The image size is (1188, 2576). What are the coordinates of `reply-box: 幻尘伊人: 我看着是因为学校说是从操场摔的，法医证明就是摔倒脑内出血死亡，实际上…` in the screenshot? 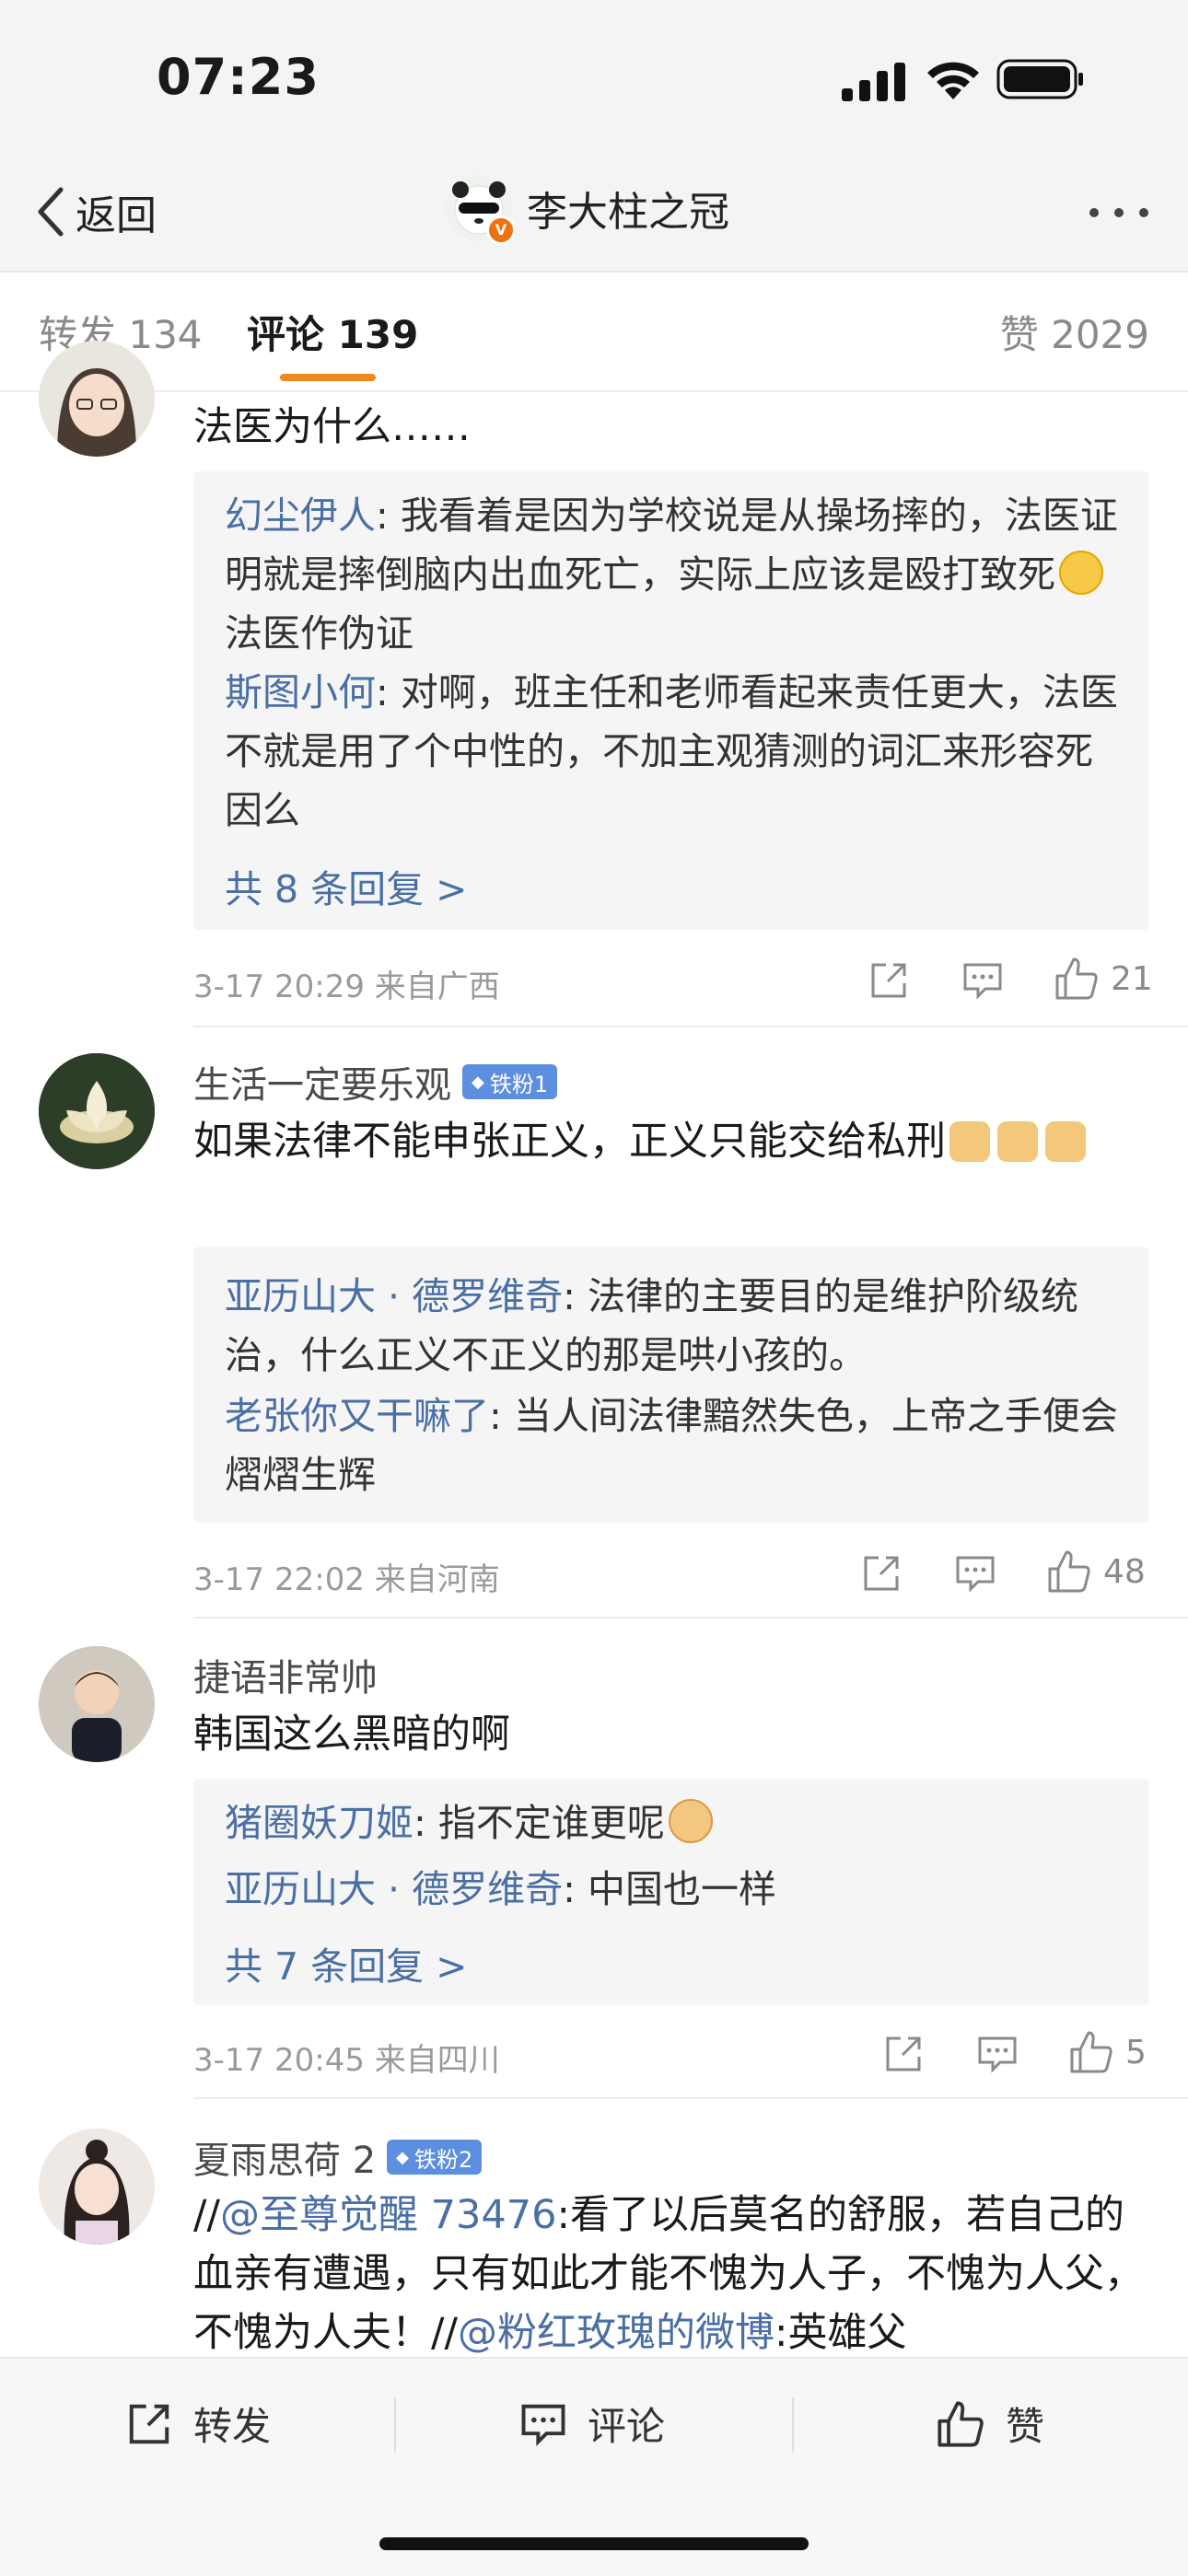 It's located at (671, 700).